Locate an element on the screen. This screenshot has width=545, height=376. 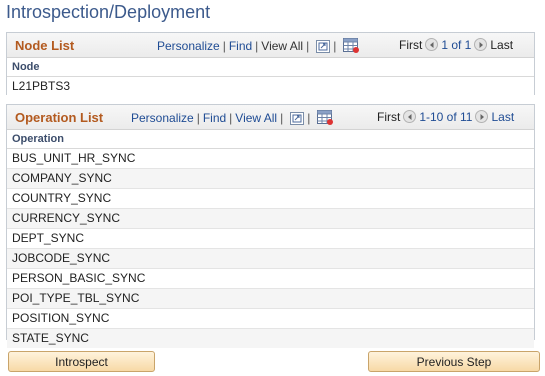
operation-list-last-link: Last is located at coordinates (502, 117).